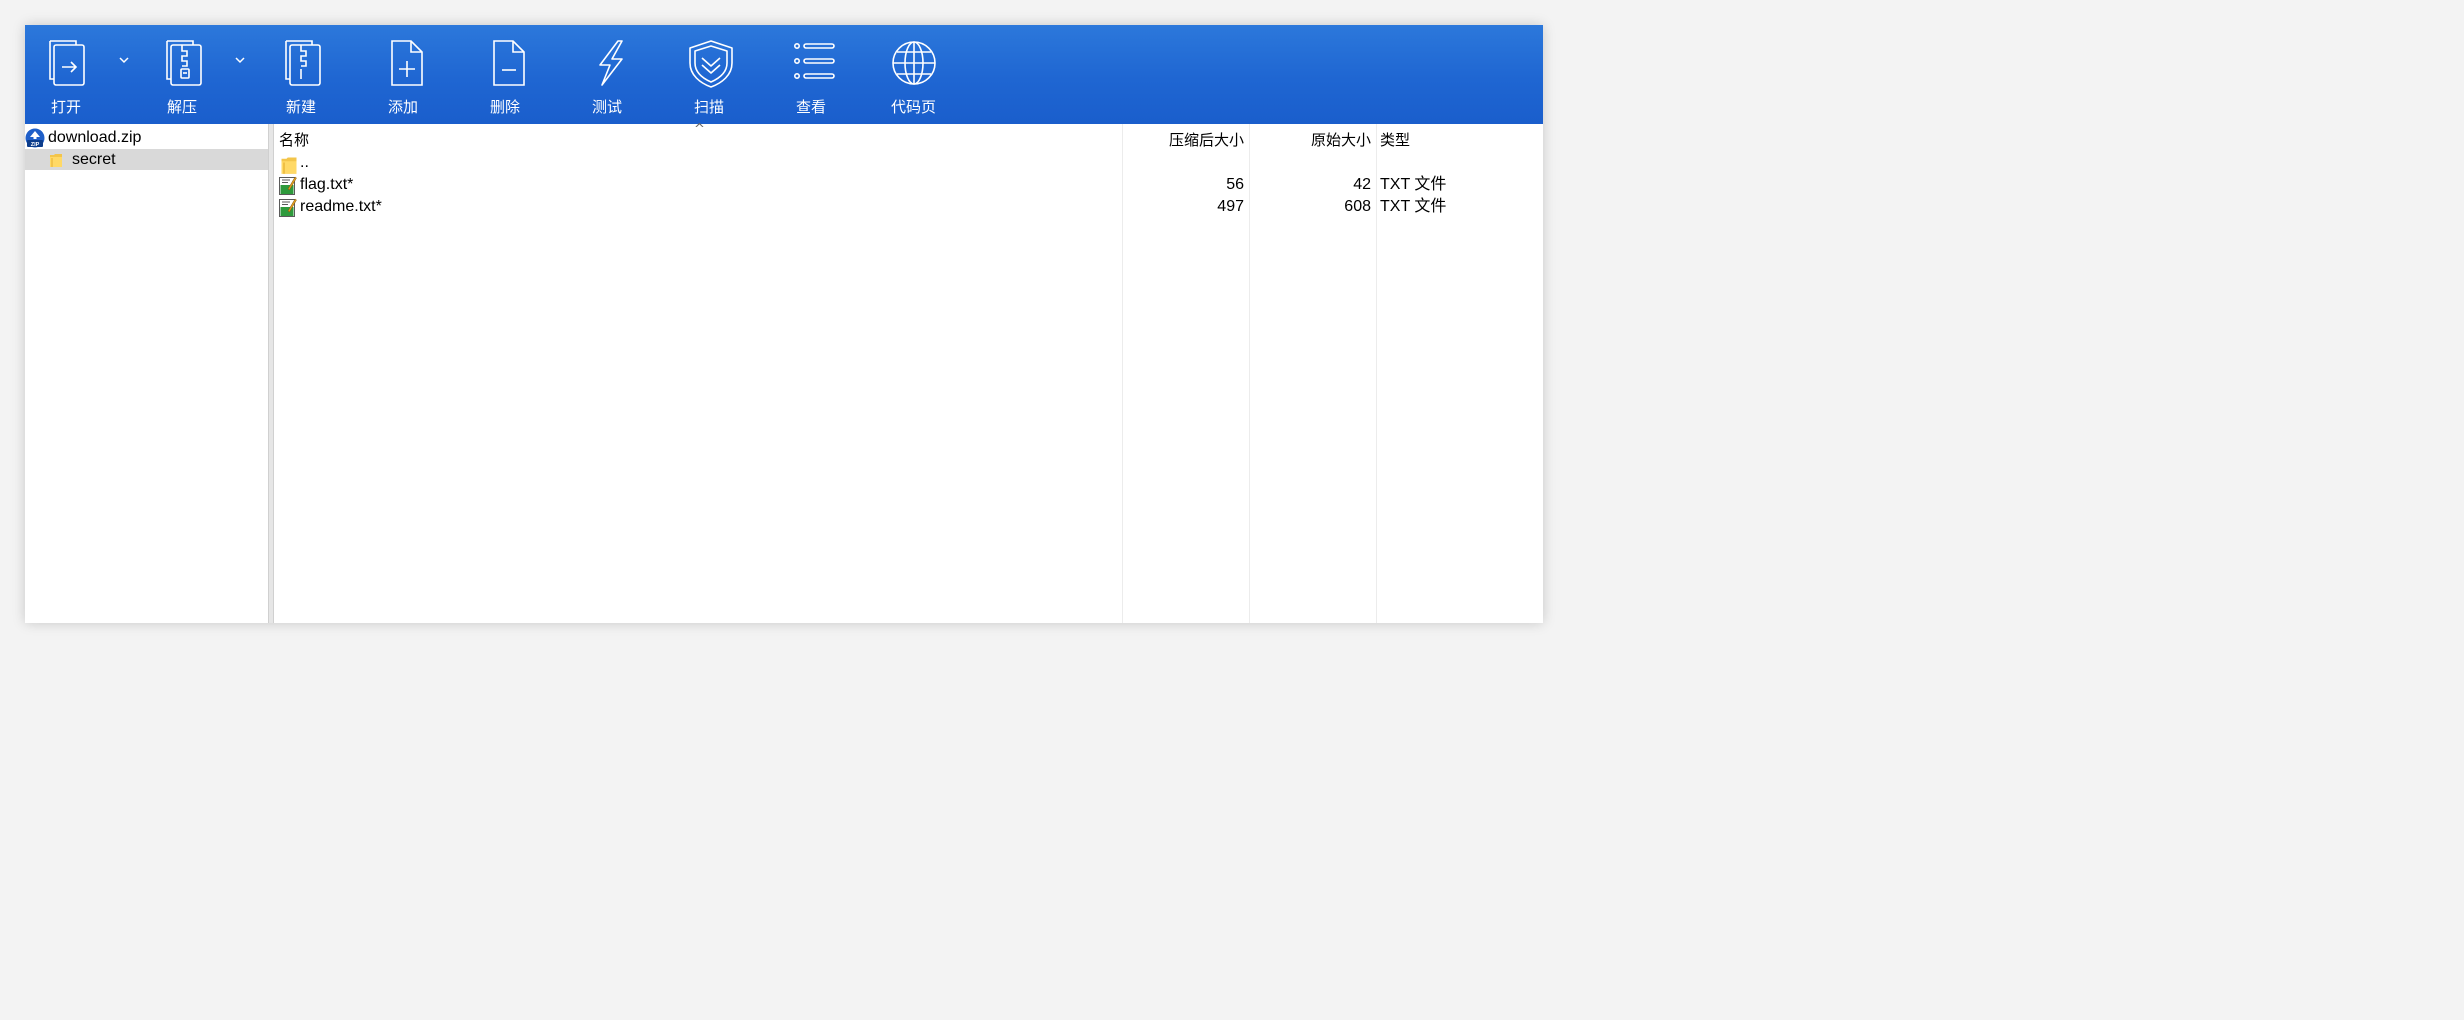  Describe the element at coordinates (146, 373) in the screenshot. I see `folder-tree` at that location.